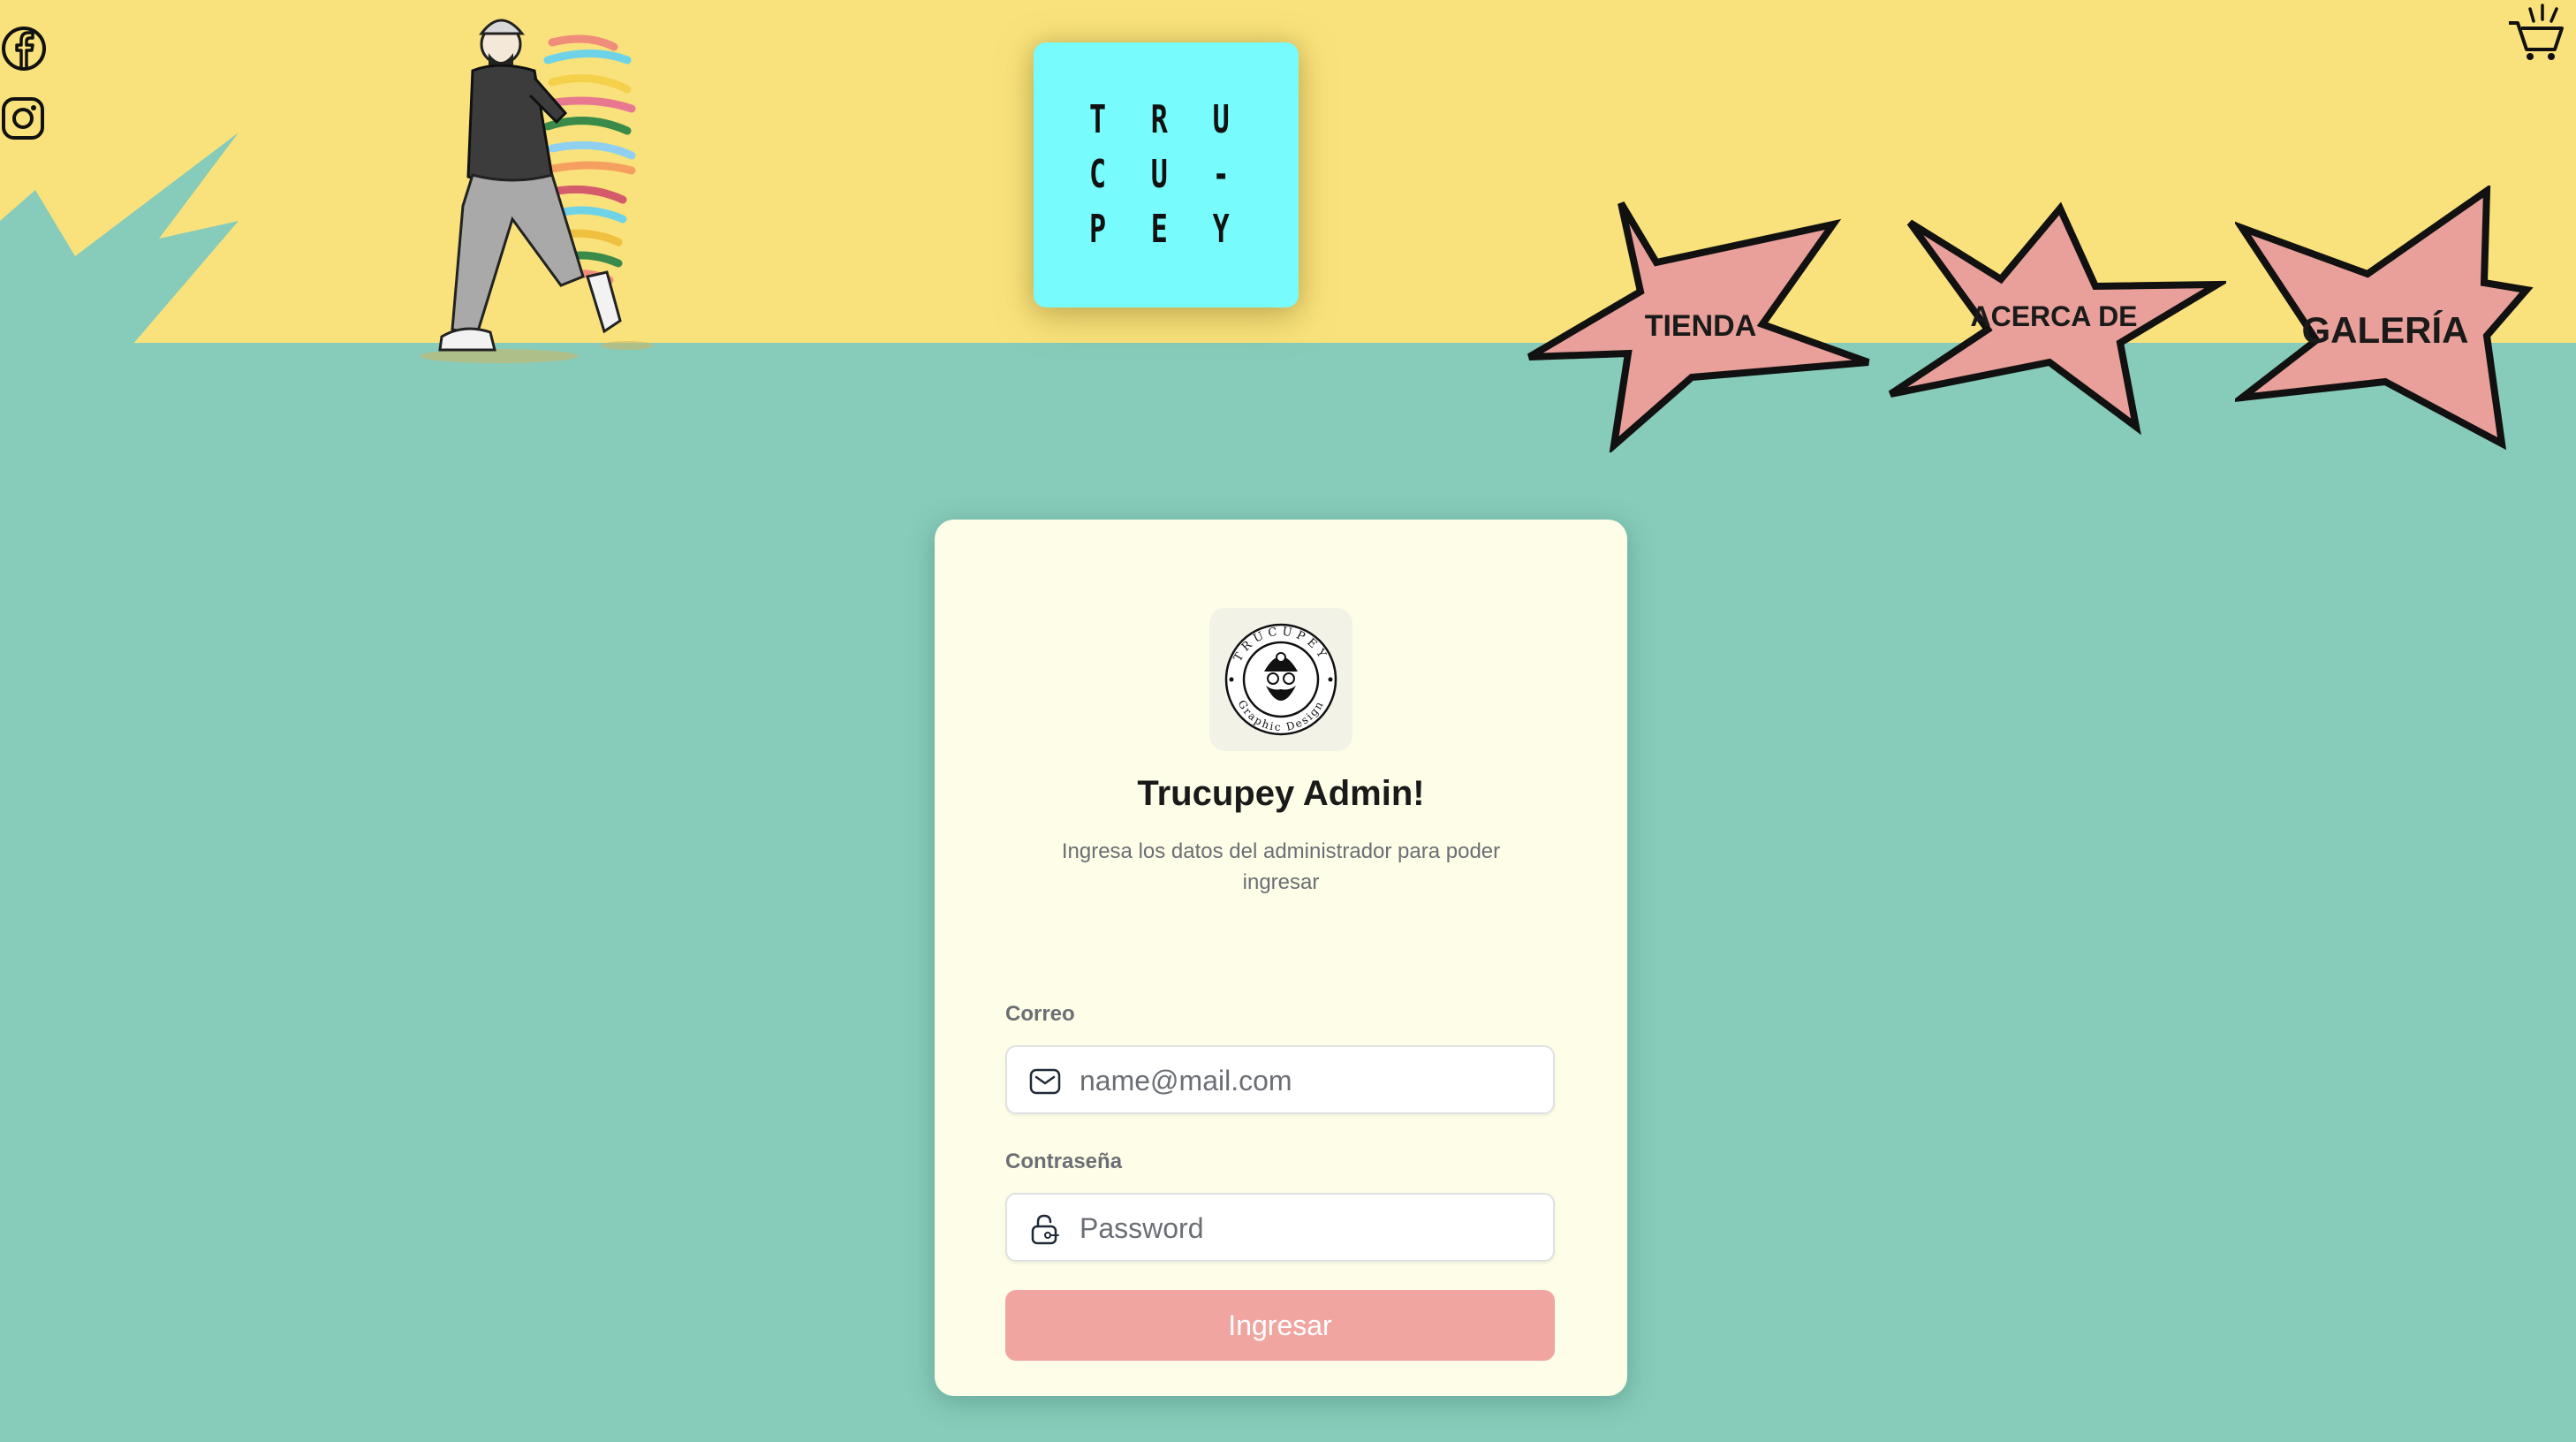 This screenshot has width=2576, height=1442. What do you see at coordinates (2536, 33) in the screenshot?
I see `shopping-cart-icon` at bounding box center [2536, 33].